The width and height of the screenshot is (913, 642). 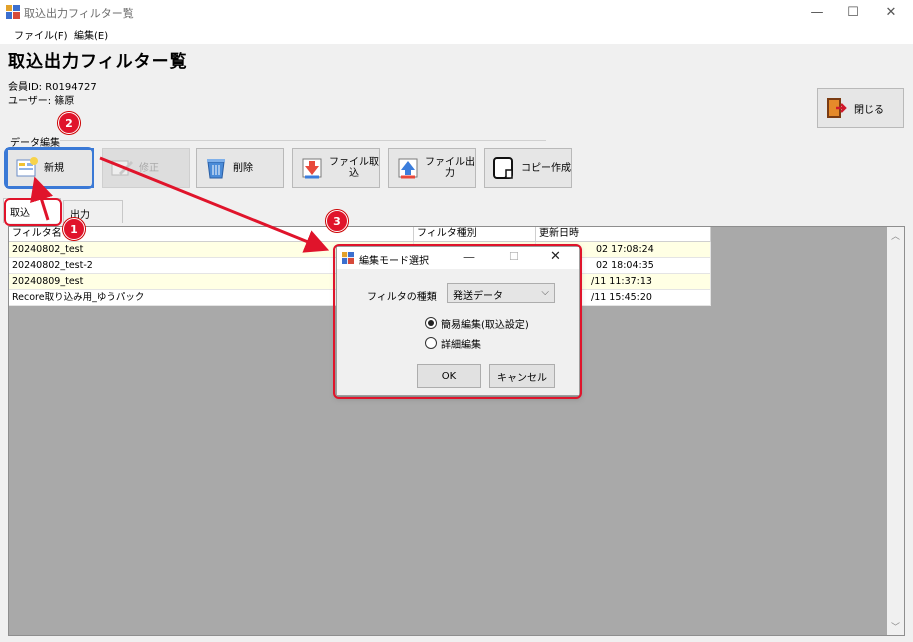 What do you see at coordinates (69, 123) in the screenshot?
I see `step-badge-2: 2` at bounding box center [69, 123].